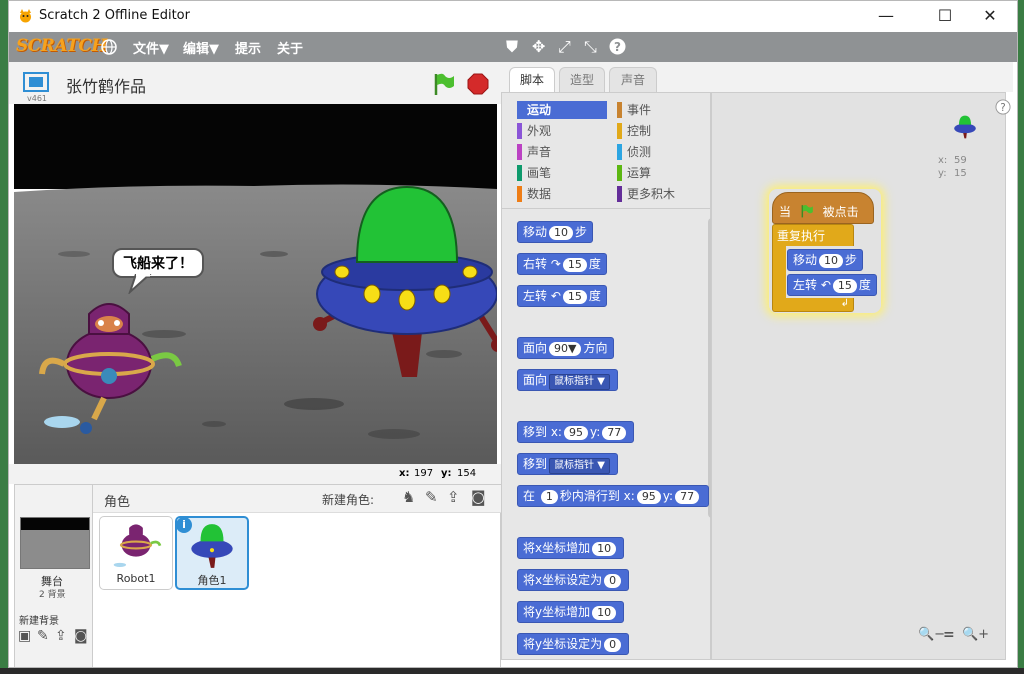  Describe the element at coordinates (562, 131) in the screenshot. I see `category-2: 外观` at that location.